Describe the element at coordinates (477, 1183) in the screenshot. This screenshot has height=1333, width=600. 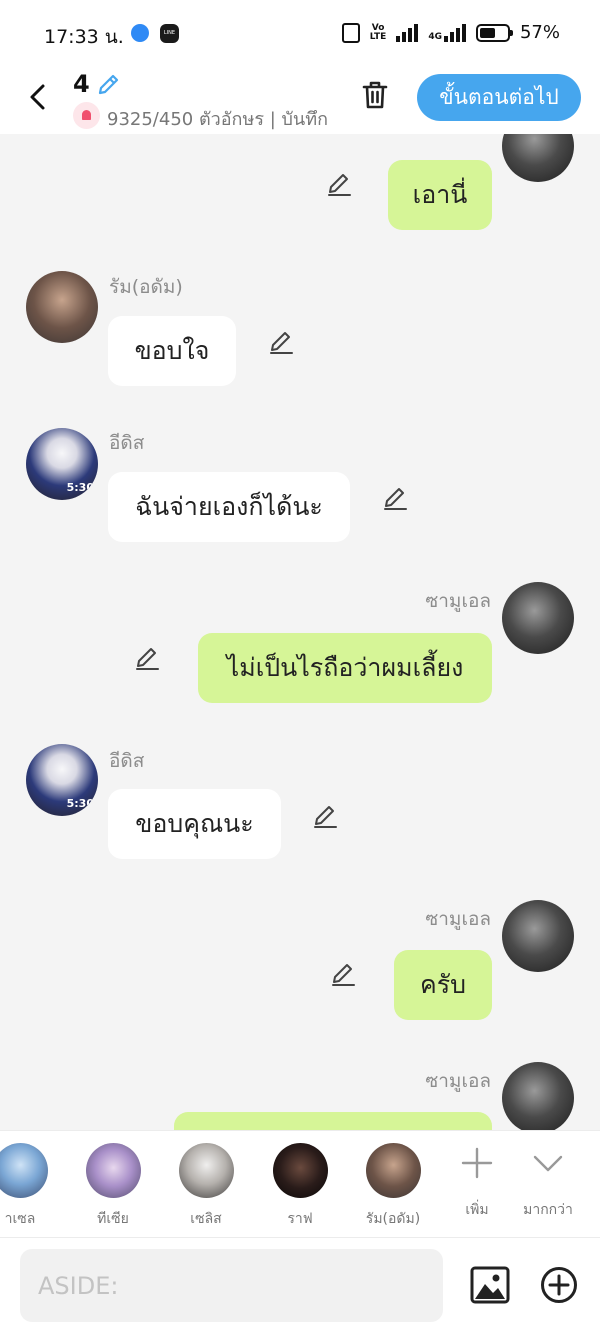
I see `add-character-button: เพิ่ม` at that location.